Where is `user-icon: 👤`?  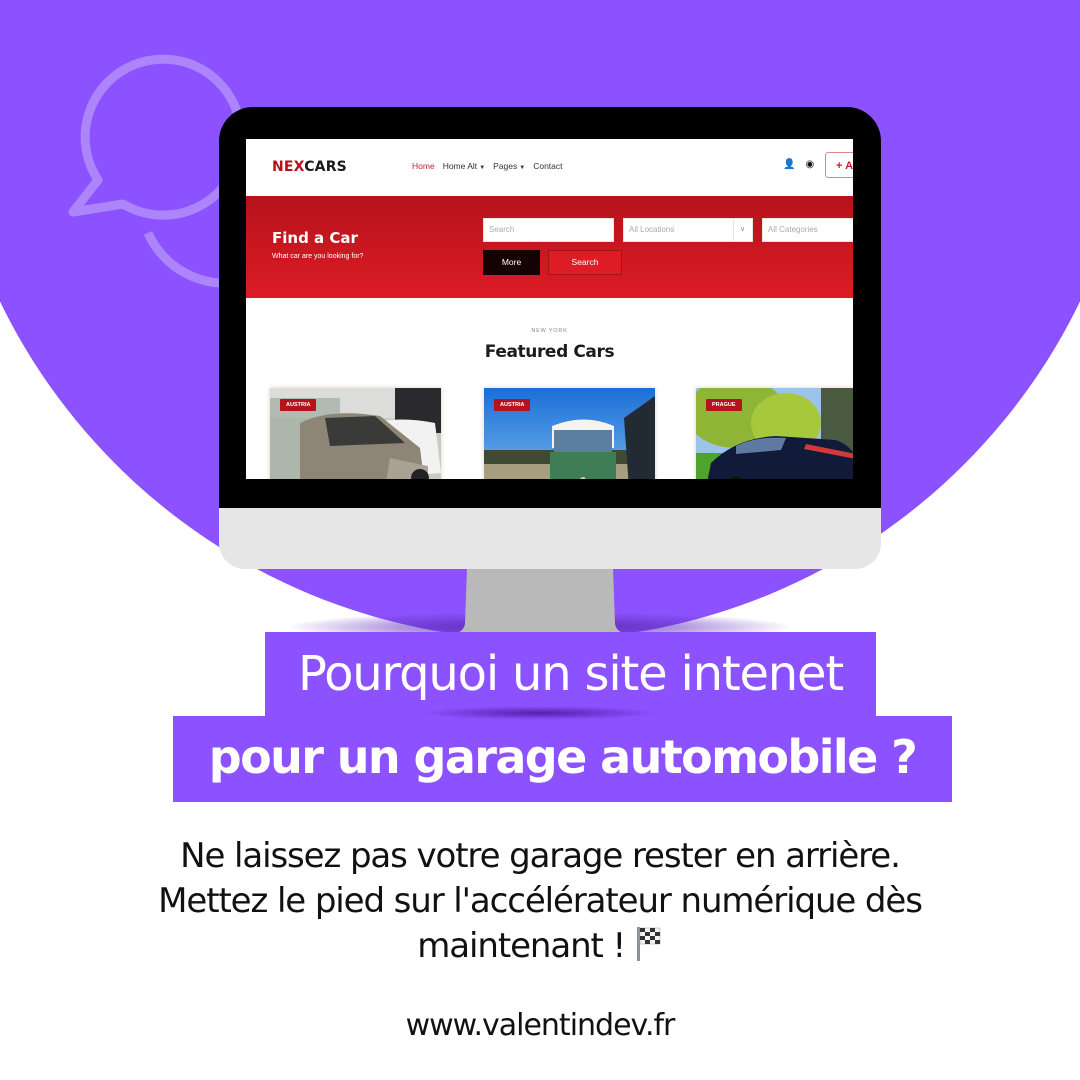
user-icon: 👤 is located at coordinates (789, 164).